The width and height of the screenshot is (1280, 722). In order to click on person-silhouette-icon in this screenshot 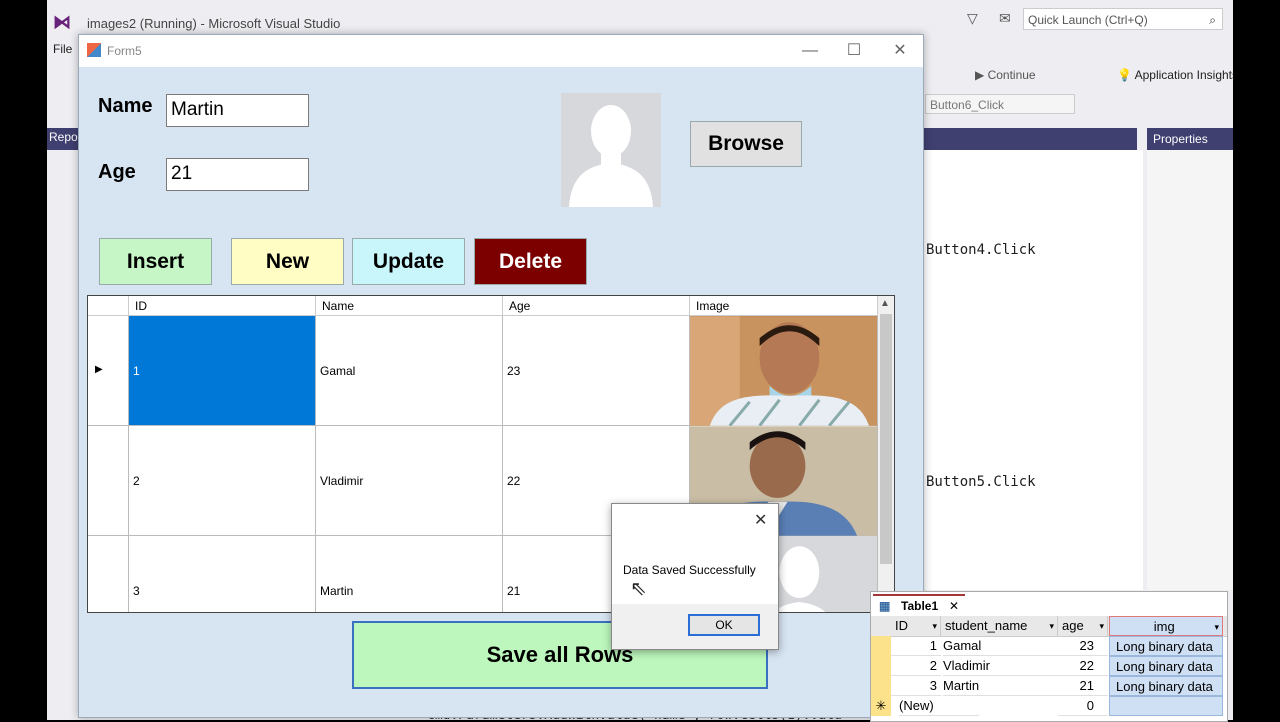, I will do `click(611, 156)`.